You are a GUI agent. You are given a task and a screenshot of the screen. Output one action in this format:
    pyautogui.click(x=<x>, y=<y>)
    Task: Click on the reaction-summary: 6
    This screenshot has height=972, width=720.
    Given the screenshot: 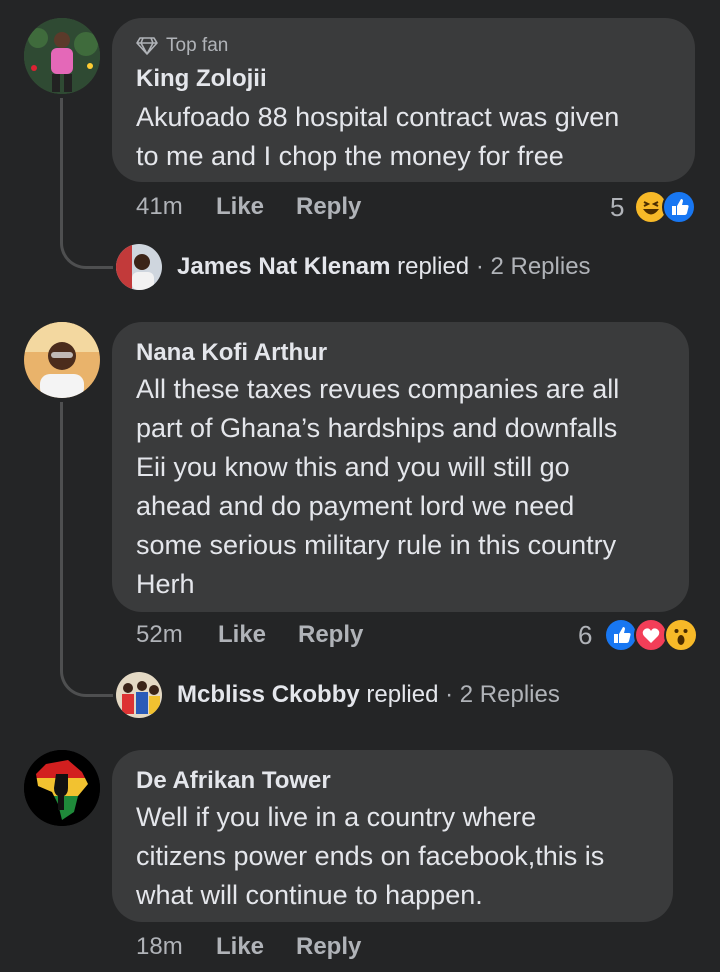 What is the action you would take?
    pyautogui.click(x=639, y=635)
    